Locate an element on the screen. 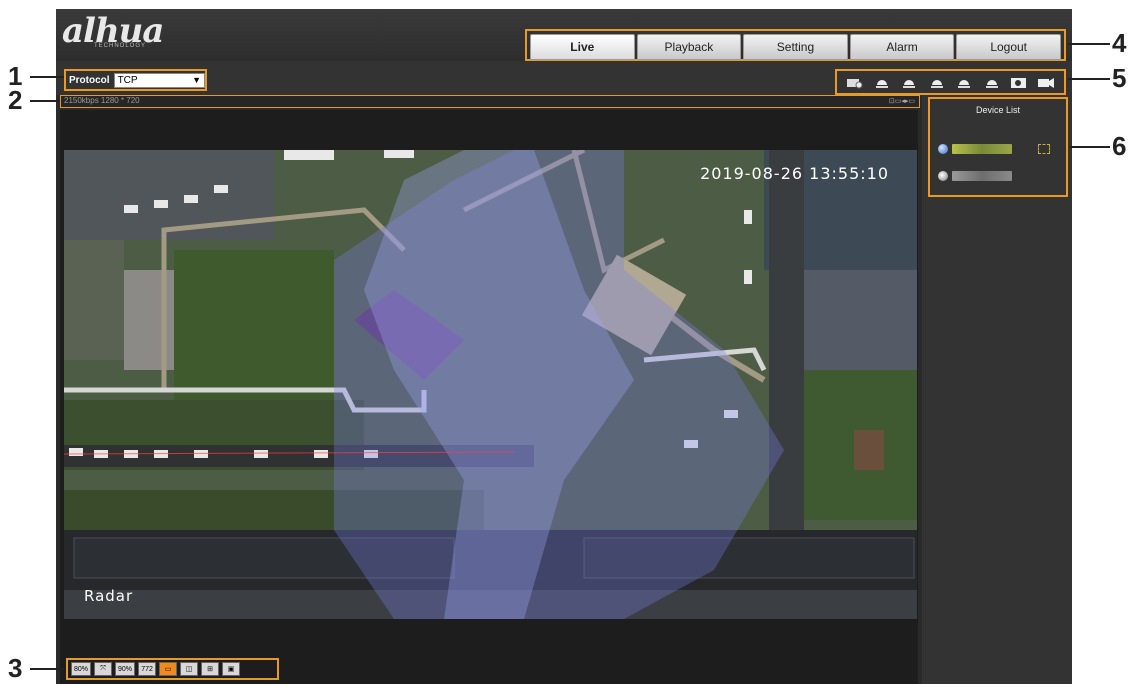 This screenshot has width=1135, height=687. callout-5: 5 is located at coordinates (1119, 78).